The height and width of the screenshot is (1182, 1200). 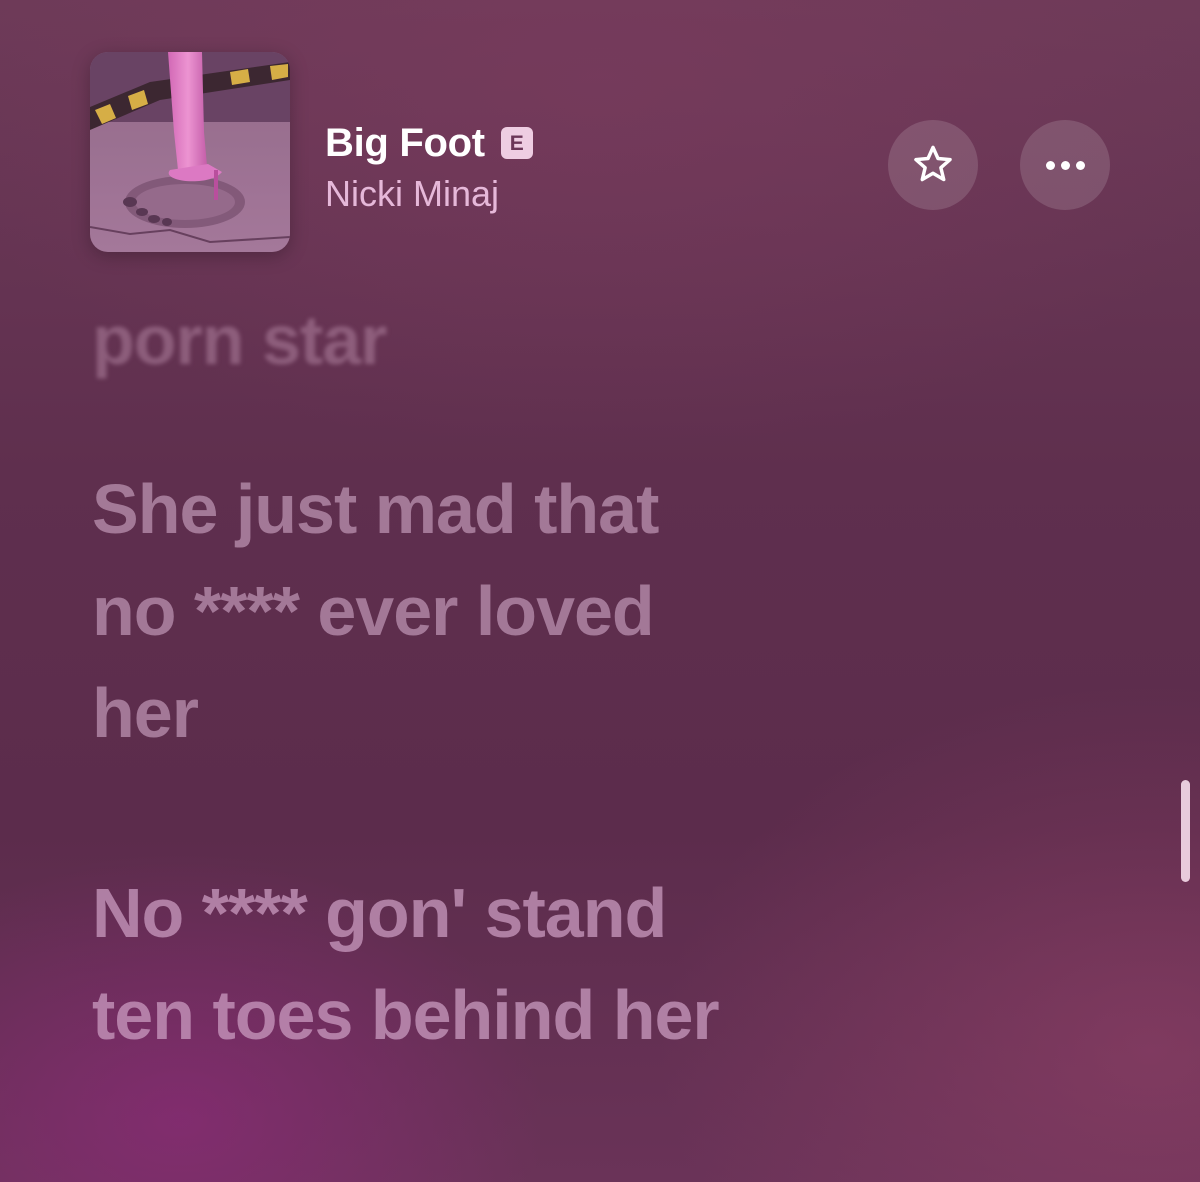 What do you see at coordinates (600, 153) in the screenshot?
I see `now-playing-header: Big Foot E Nicki Minaj` at bounding box center [600, 153].